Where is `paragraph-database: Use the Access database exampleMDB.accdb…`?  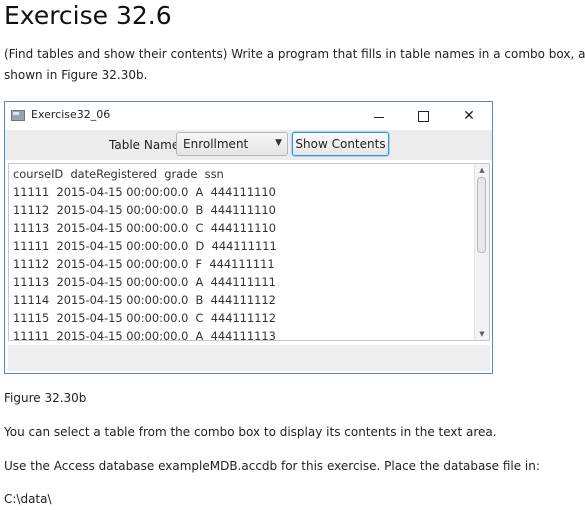
paragraph-database: Use the Access database exampleMDB.accdb… is located at coordinates (272, 466).